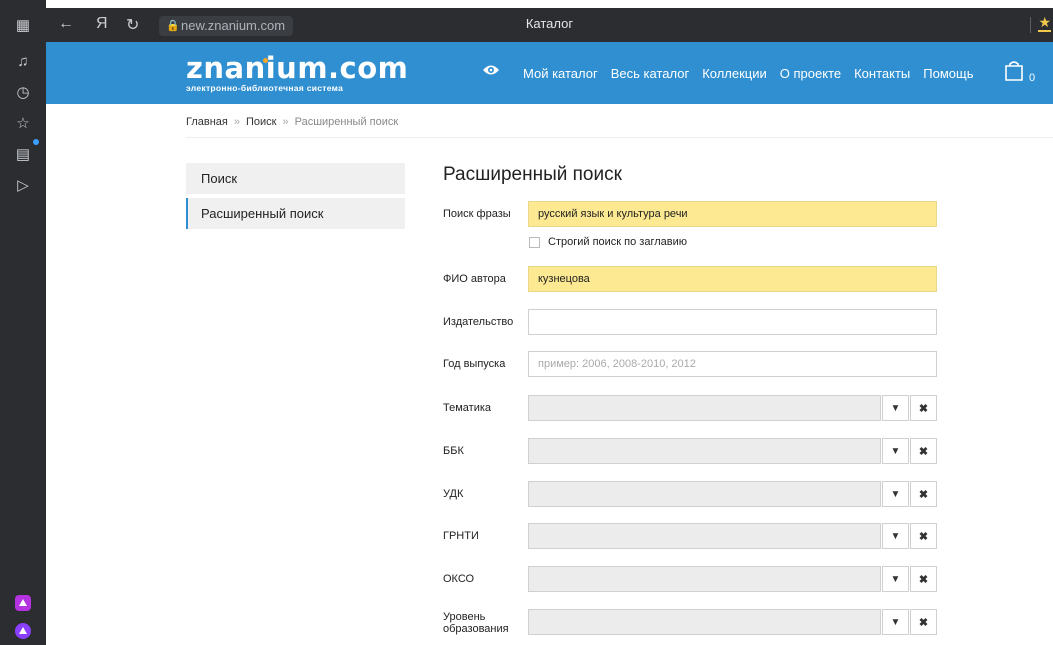 This screenshot has height=645, width=1053. I want to click on bbk-label: ББК, so click(453, 451).